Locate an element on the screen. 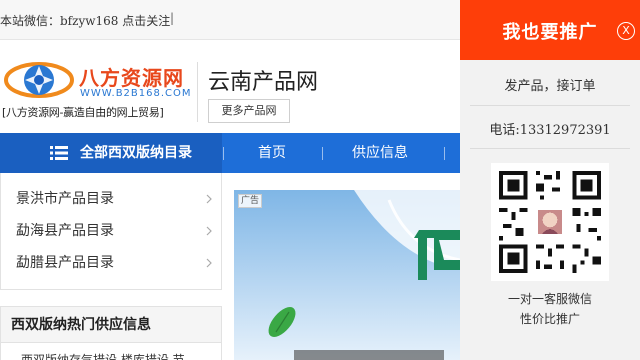 This screenshot has width=640, height=360. category-item-label: 景洪市产品目录 is located at coordinates (65, 199).